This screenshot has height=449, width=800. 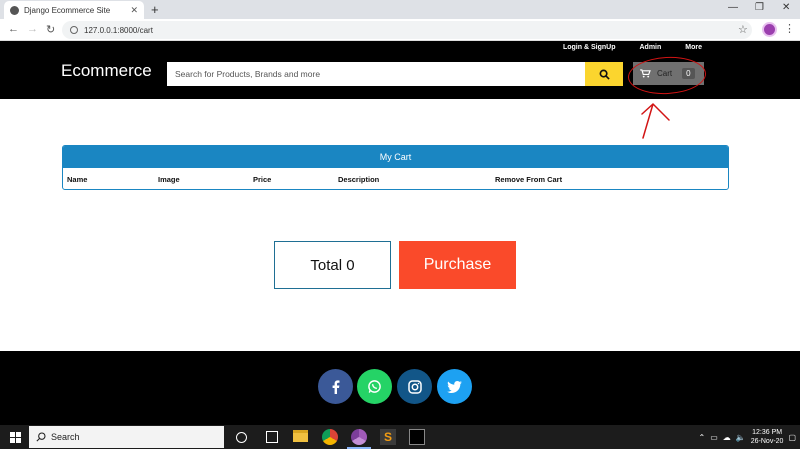 I want to click on info-icon, so click(x=74, y=30).